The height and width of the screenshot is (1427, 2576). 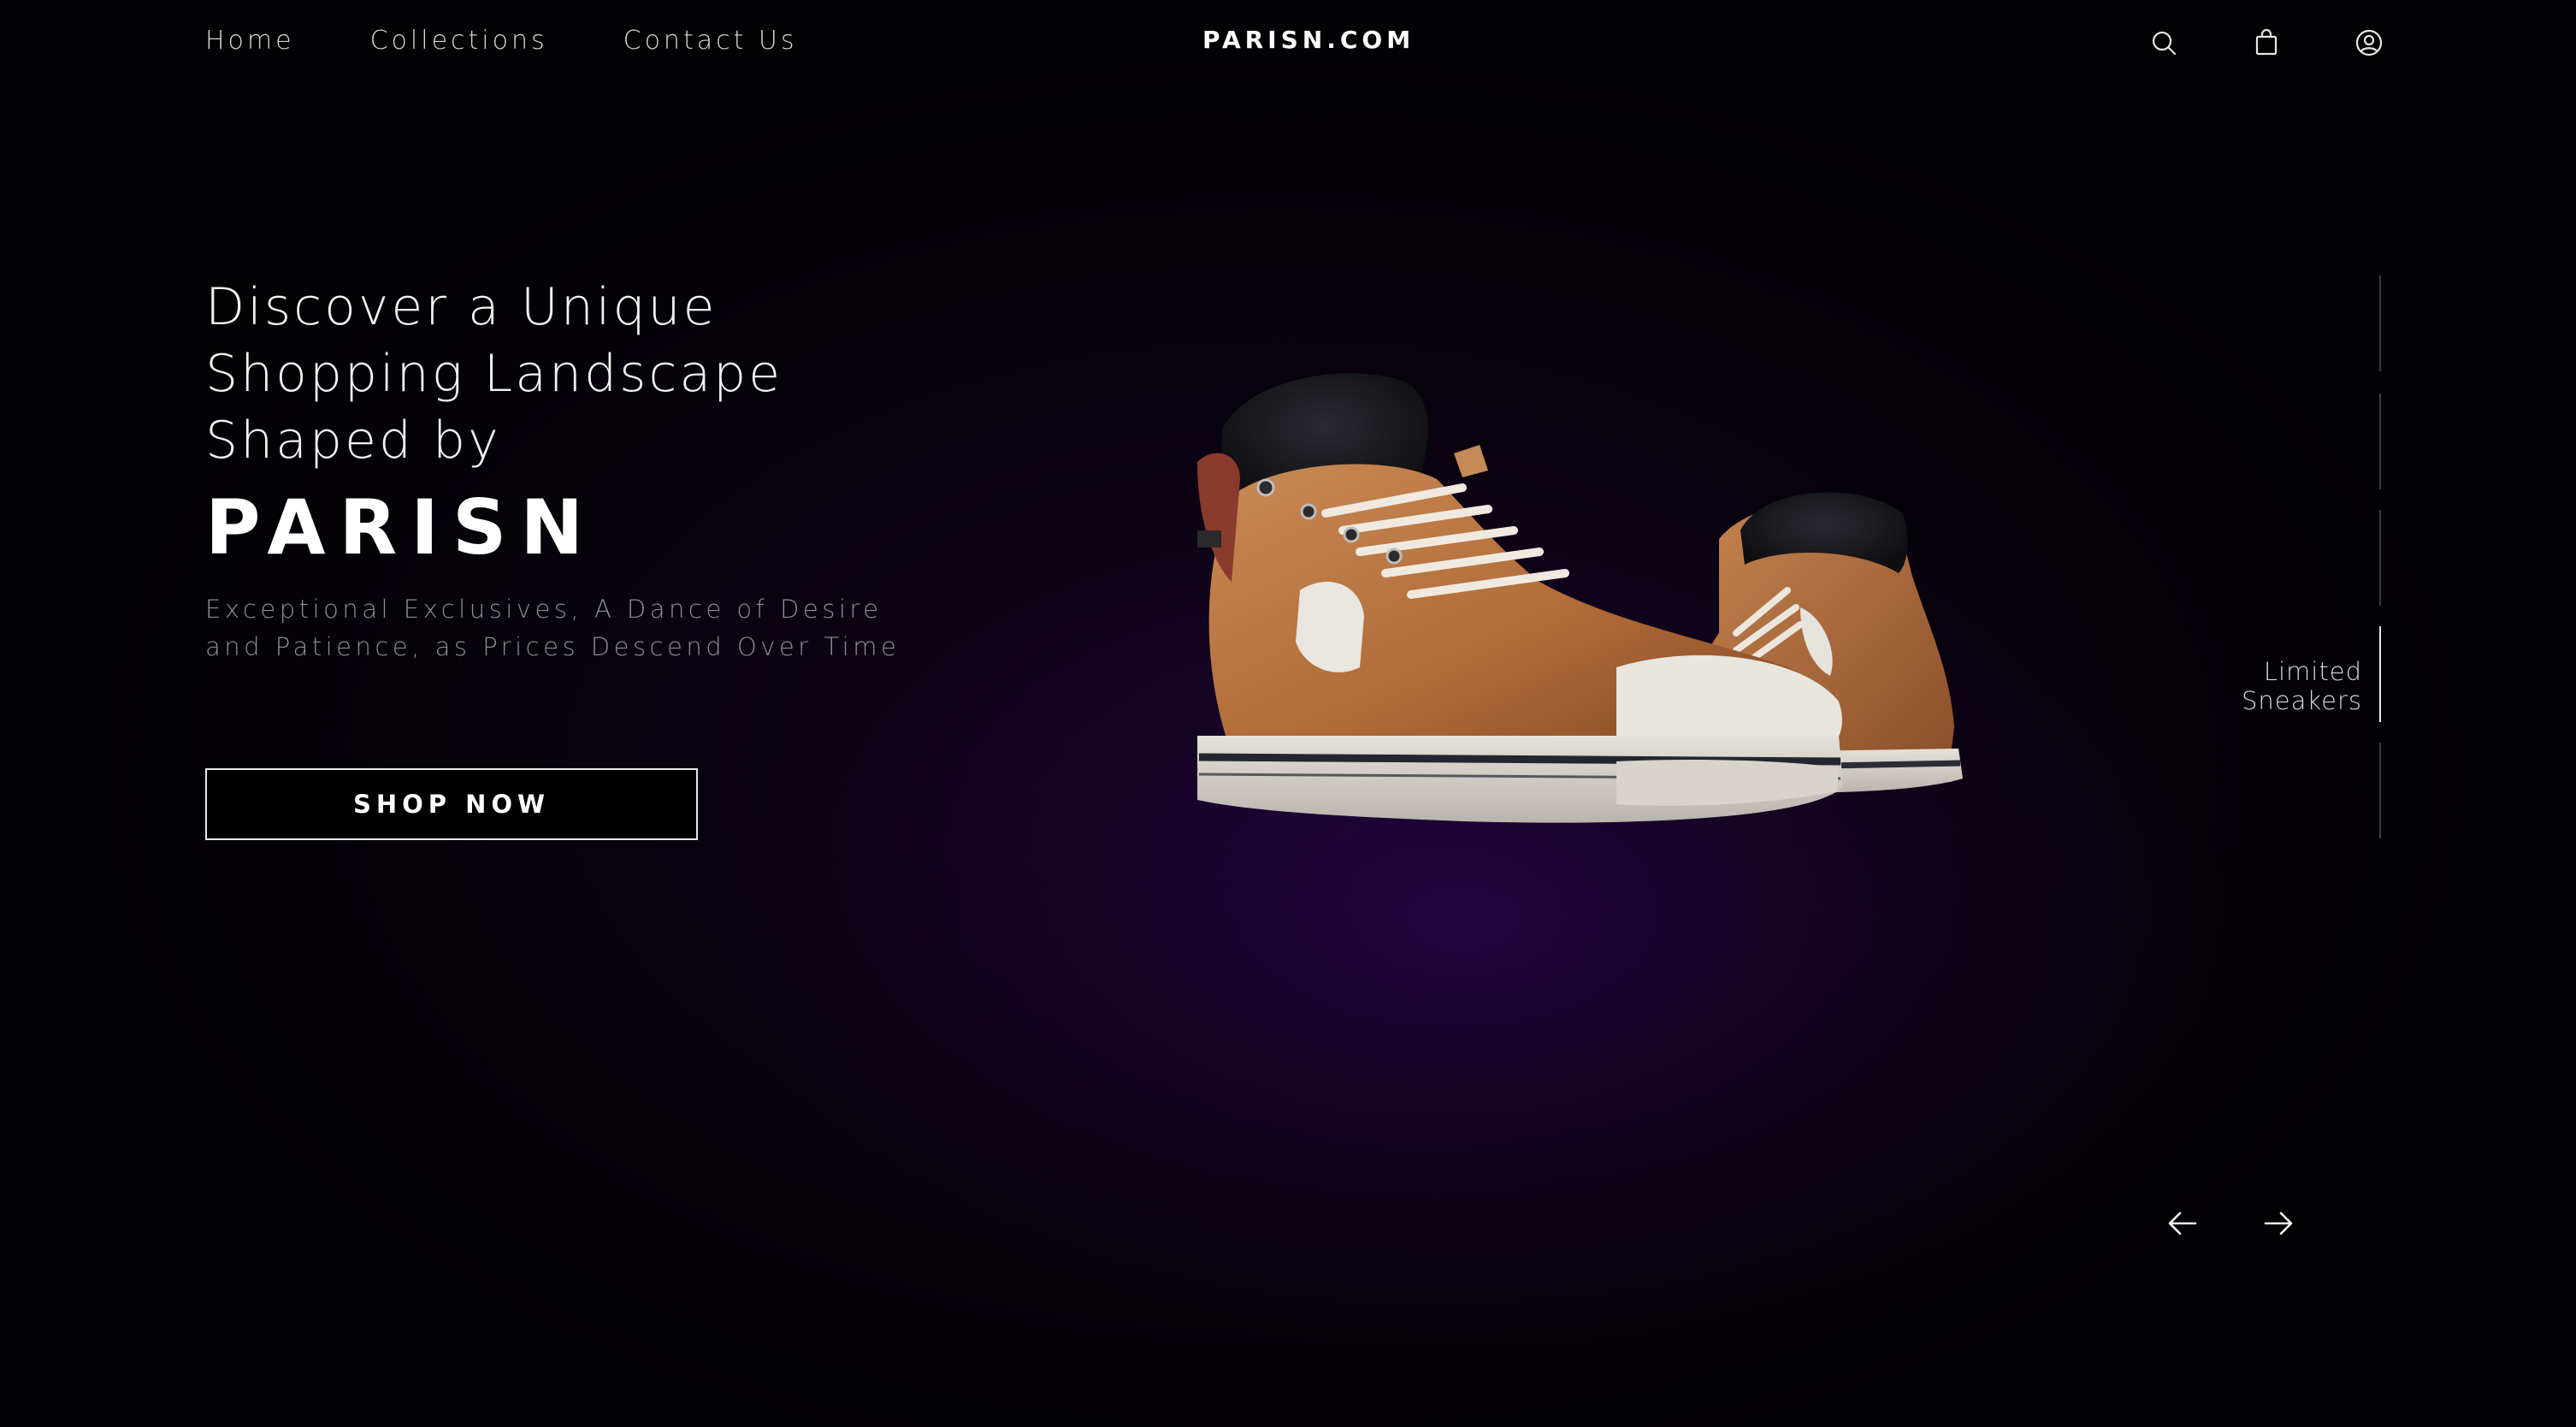 I want to click on shop-now-button: SHOP NOW, so click(x=451, y=804).